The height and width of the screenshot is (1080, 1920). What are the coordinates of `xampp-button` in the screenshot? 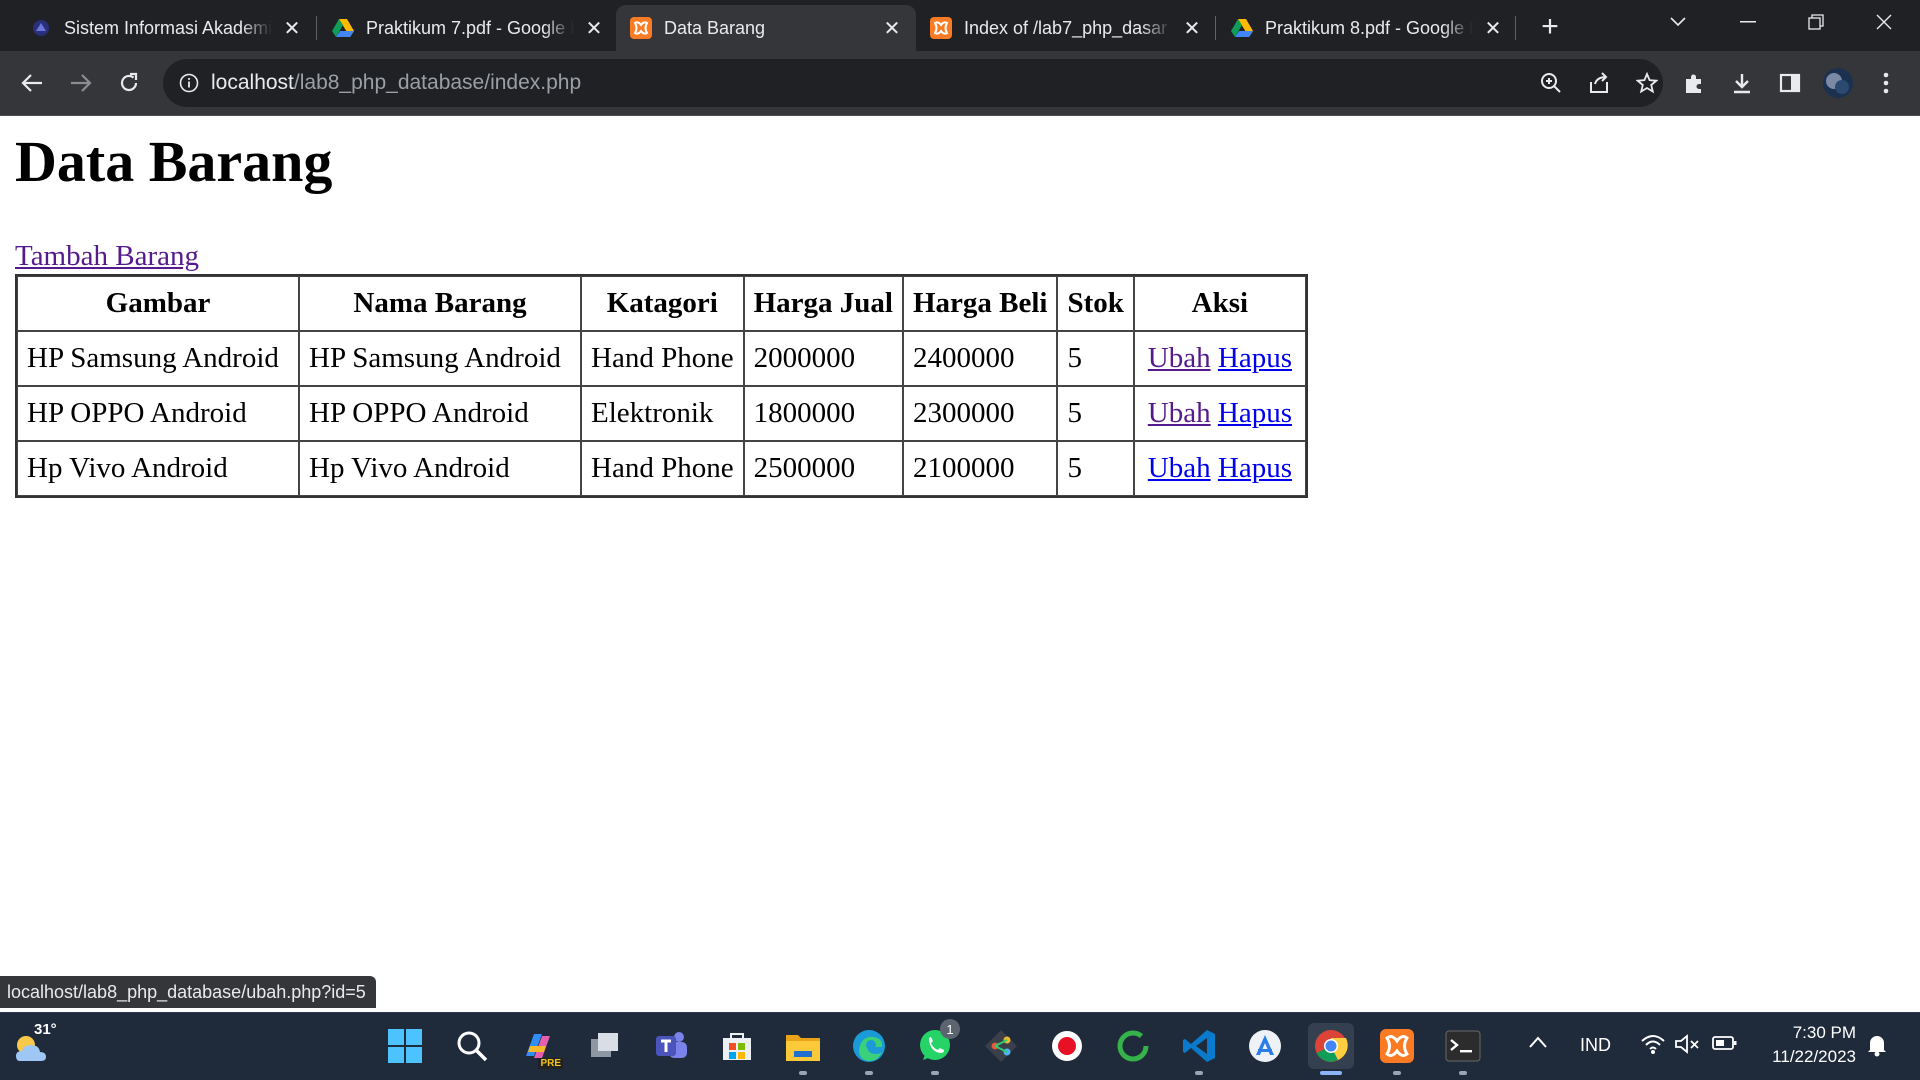 It's located at (1397, 1049).